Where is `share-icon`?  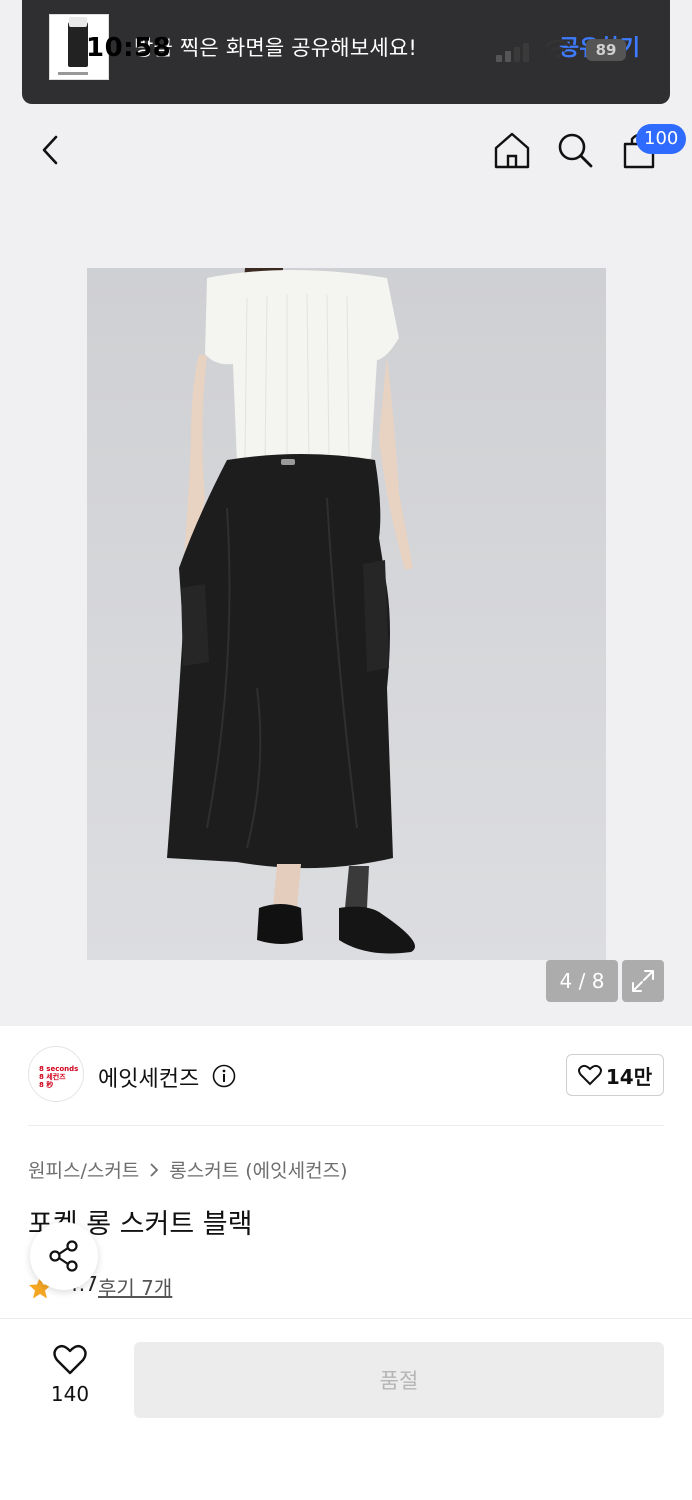
share-icon is located at coordinates (63, 1256).